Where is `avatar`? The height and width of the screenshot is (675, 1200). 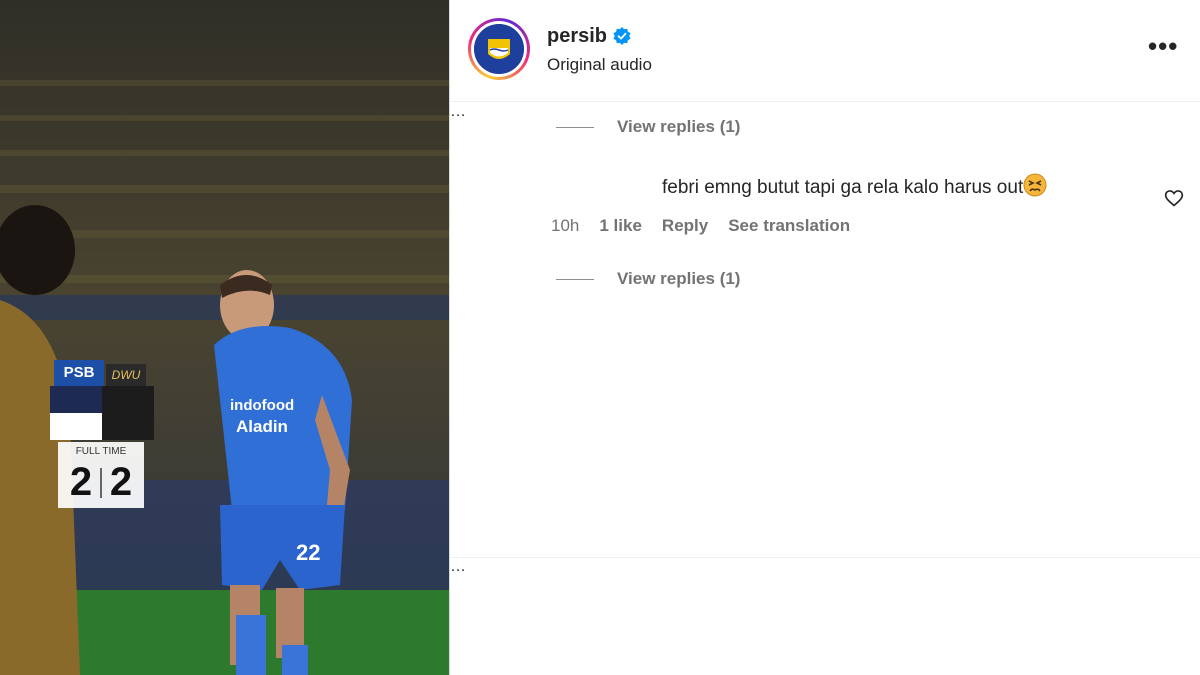
avatar is located at coordinates (499, 49).